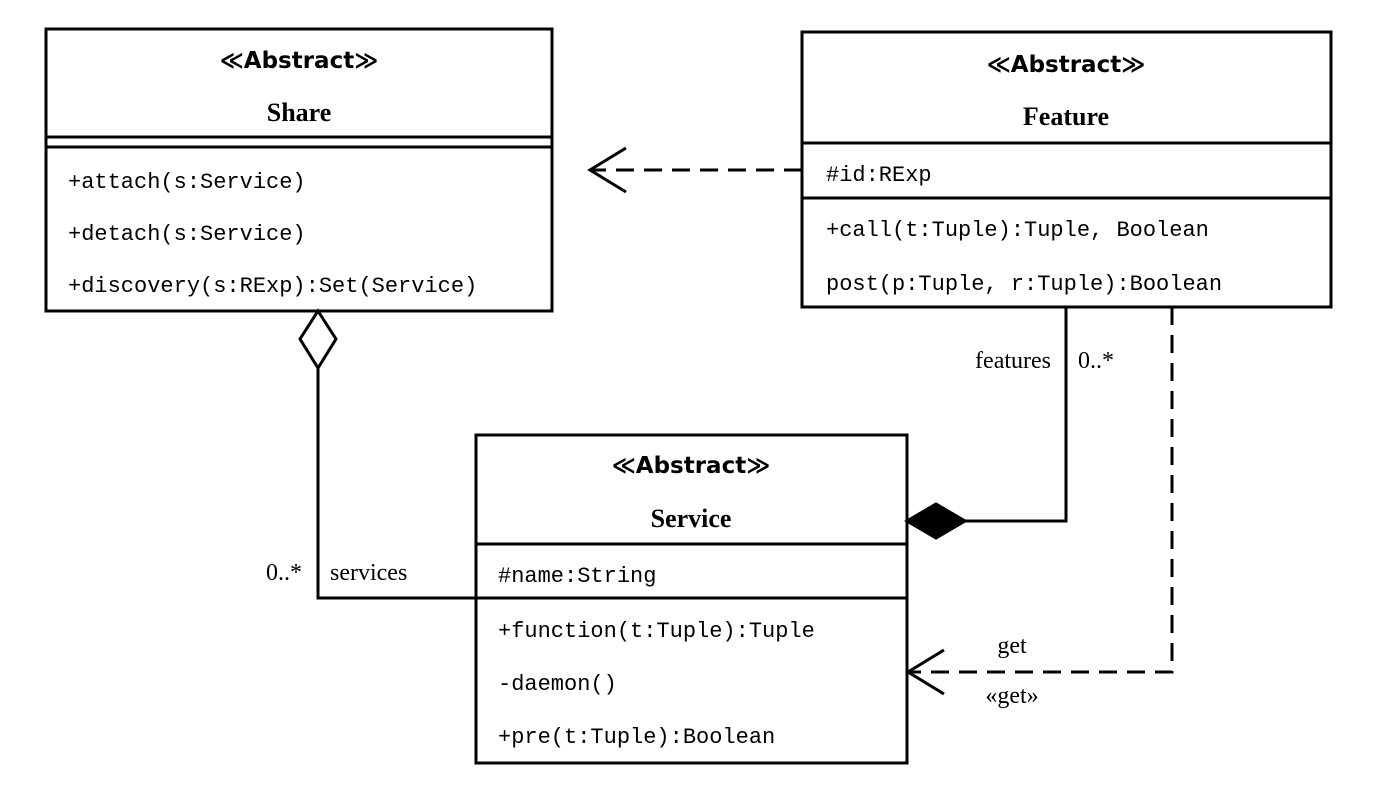  Describe the element at coordinates (557, 684) in the screenshot. I see `service-method: -daemon()` at that location.